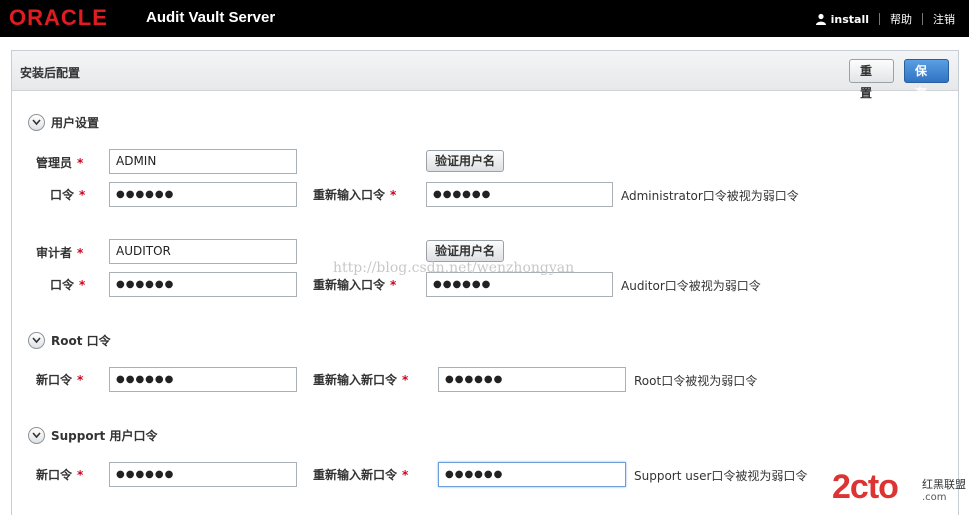  Describe the element at coordinates (60, 253) in the screenshot. I see `auditor-label: 审计者 *` at that location.